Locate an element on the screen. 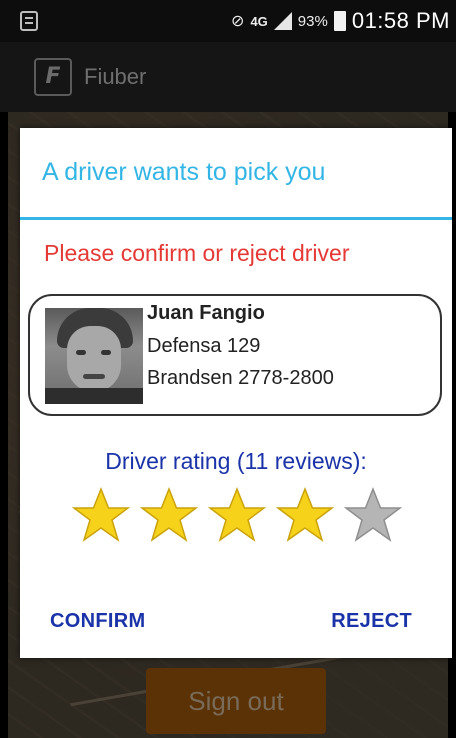  clock: 01:58 PM is located at coordinates (400, 20).